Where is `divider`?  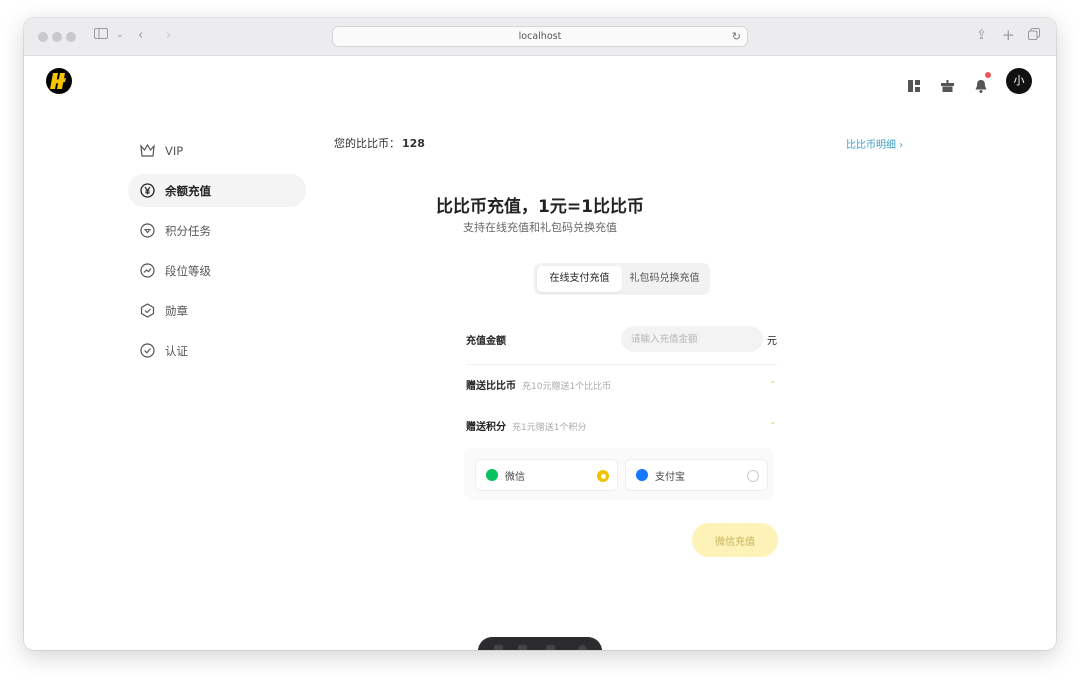
divider is located at coordinates (621, 364).